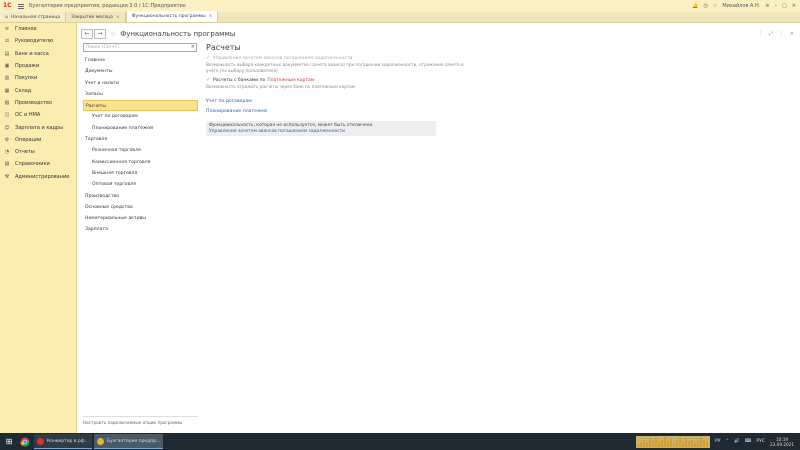 The height and width of the screenshot is (450, 800). Describe the element at coordinates (140, 94) in the screenshot. I see `section-item: Запасы` at that location.